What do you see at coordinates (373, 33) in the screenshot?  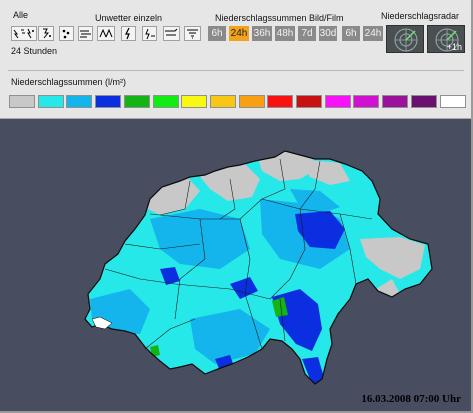 I see `time-button-24h-film: 24h` at bounding box center [373, 33].